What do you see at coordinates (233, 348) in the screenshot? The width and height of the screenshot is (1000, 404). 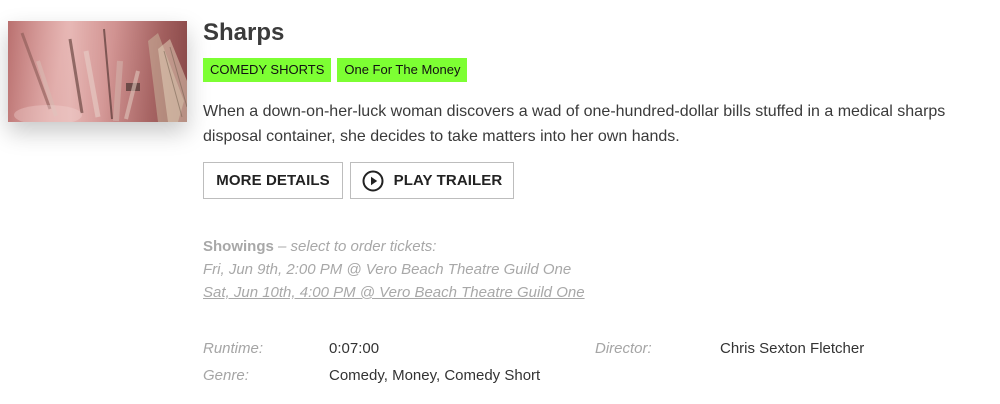 I see `runtime-label: Runtime:` at bounding box center [233, 348].